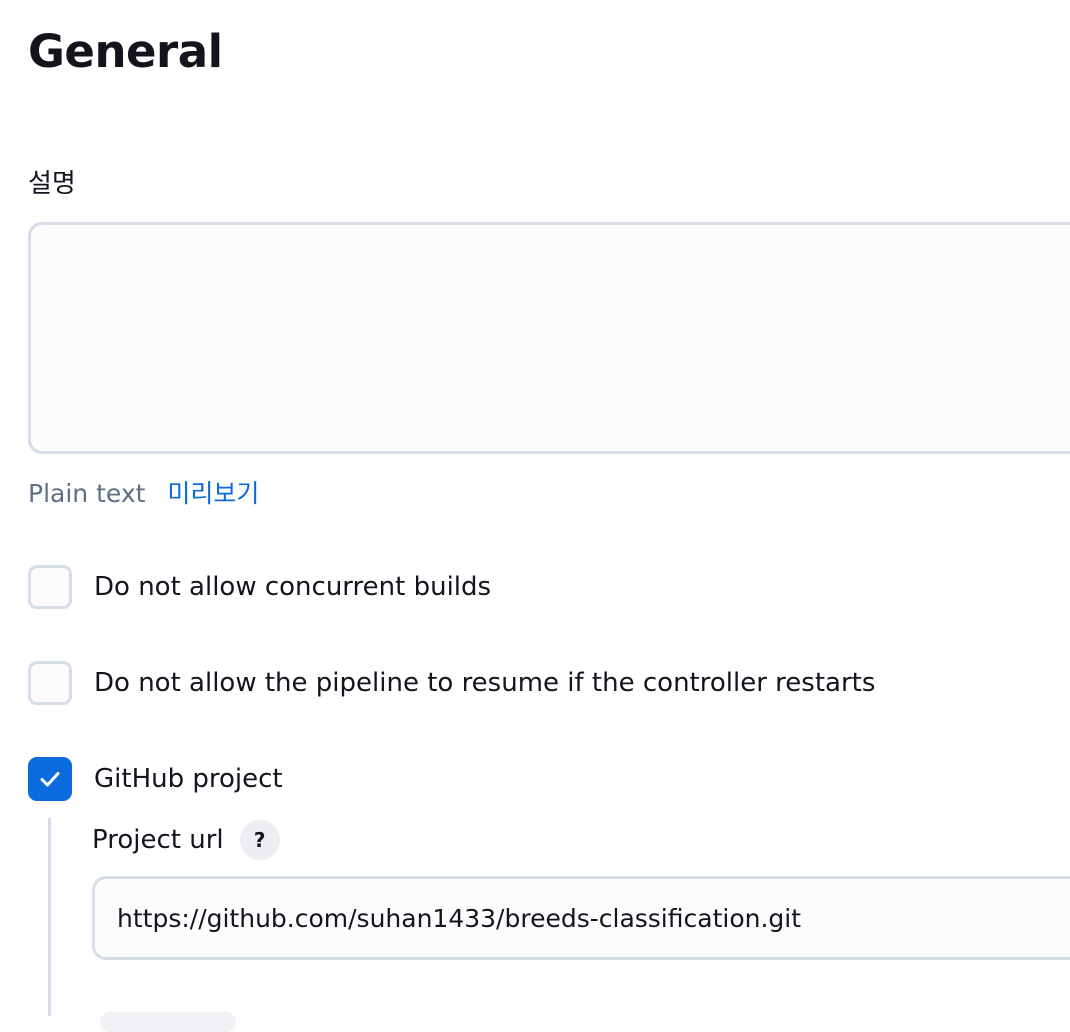 The height and width of the screenshot is (1032, 1070). I want to click on description-label: 설명, so click(52, 184).